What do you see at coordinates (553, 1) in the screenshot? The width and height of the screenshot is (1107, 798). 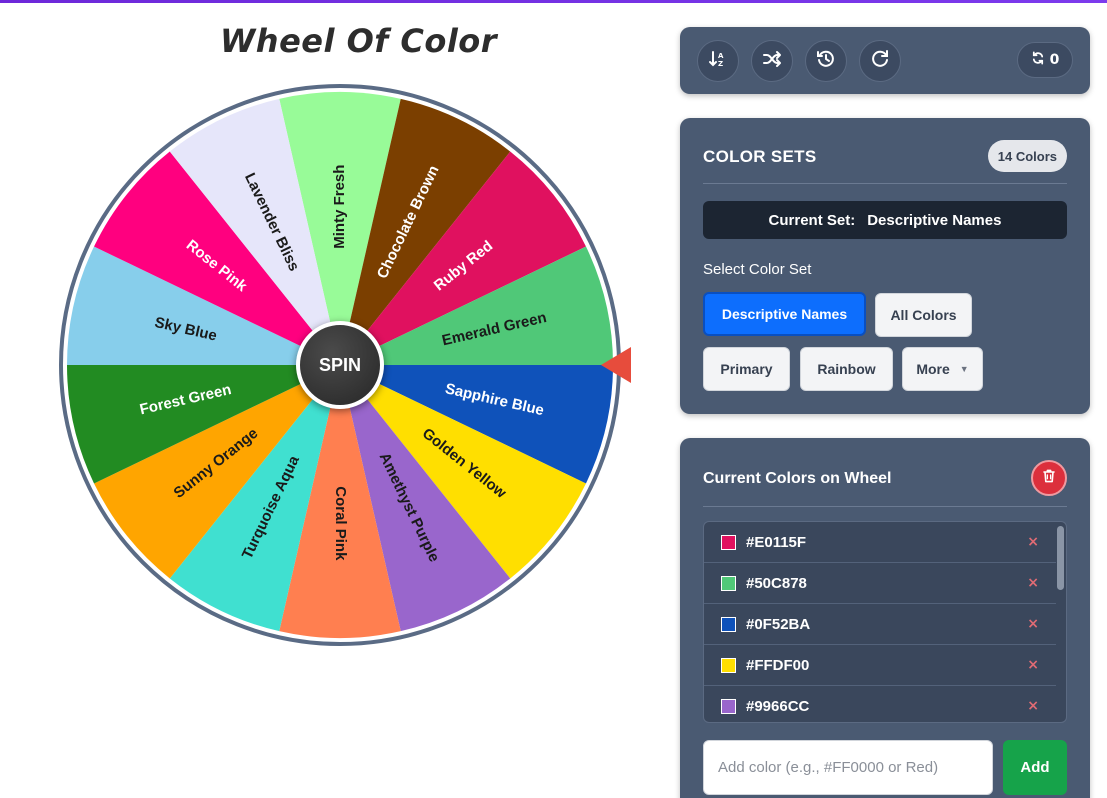 I see `top-accent-bar` at bounding box center [553, 1].